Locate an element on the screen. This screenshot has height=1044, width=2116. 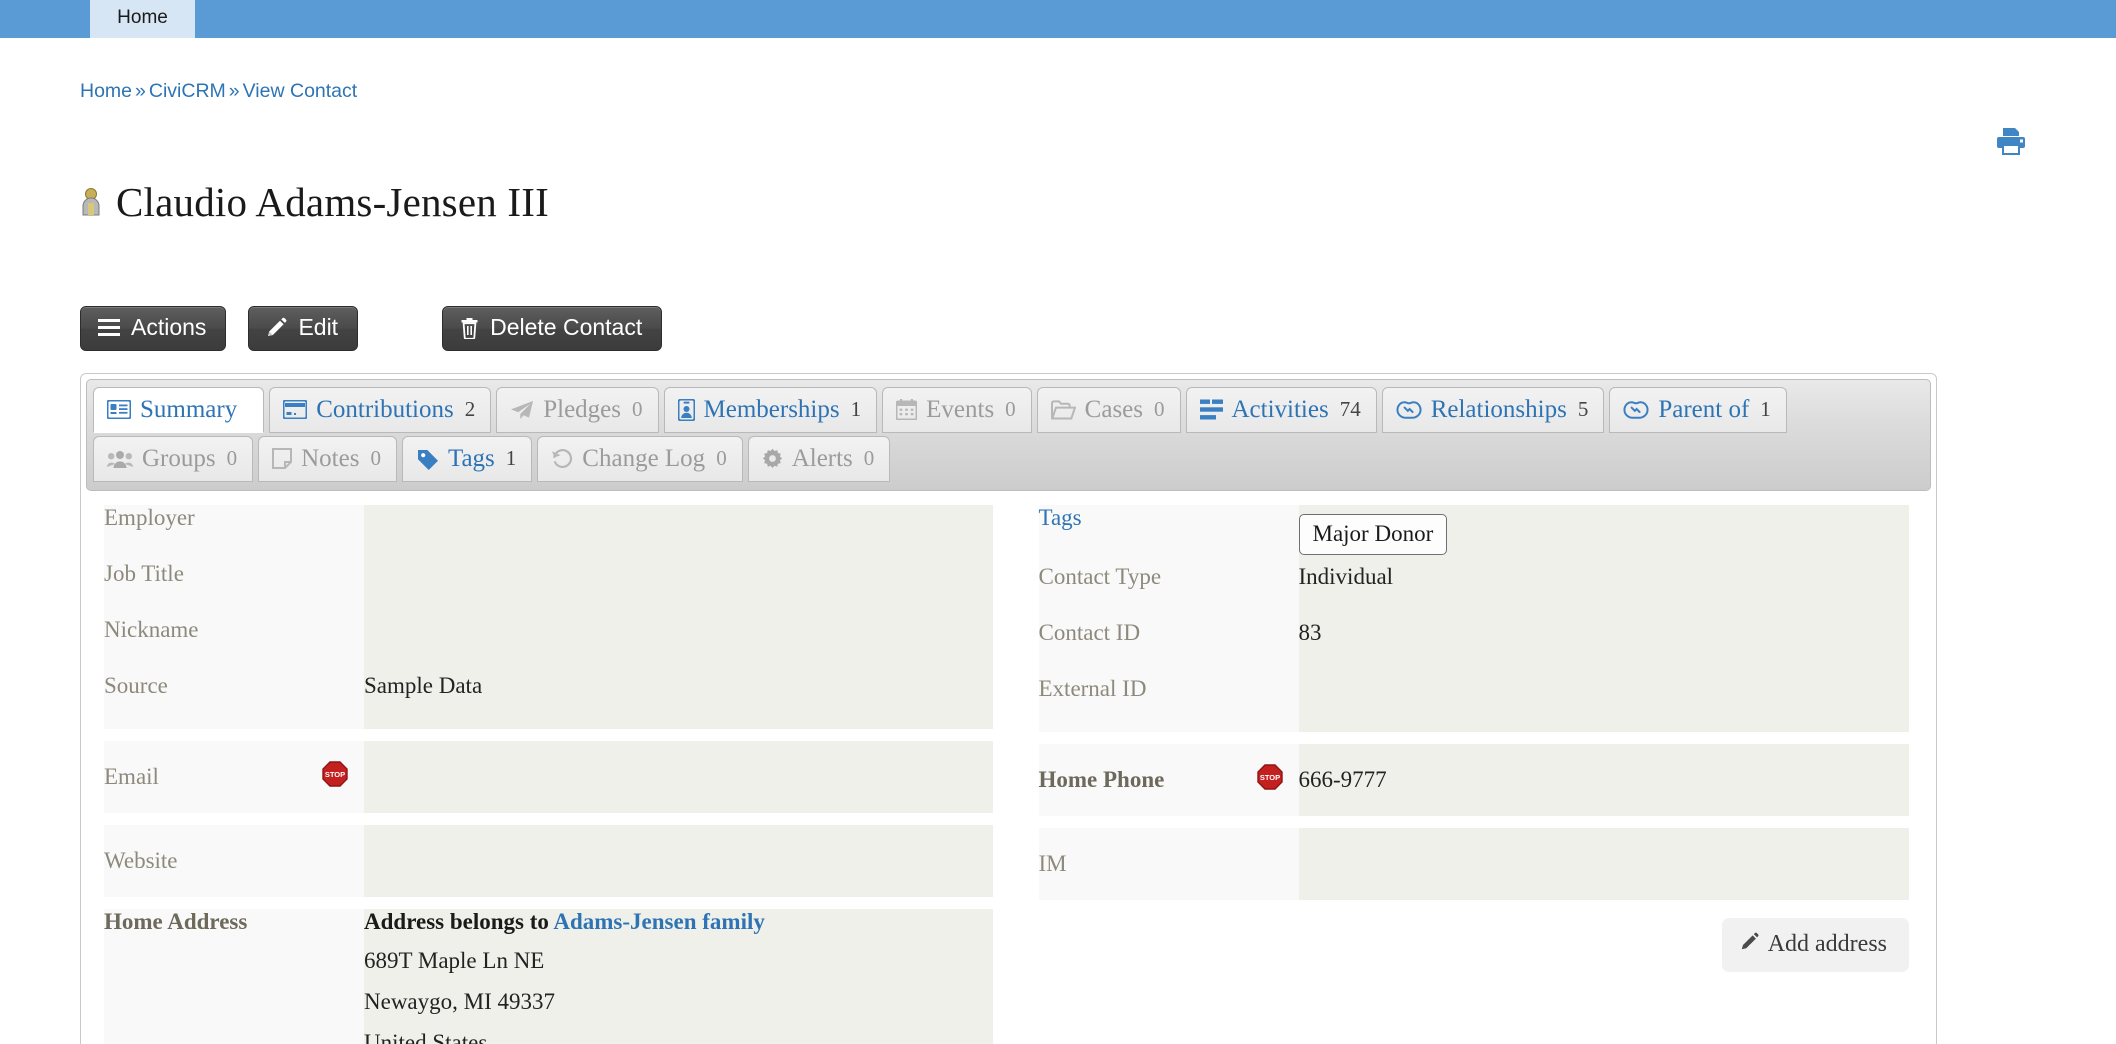
table-row: Website is located at coordinates (548, 861).